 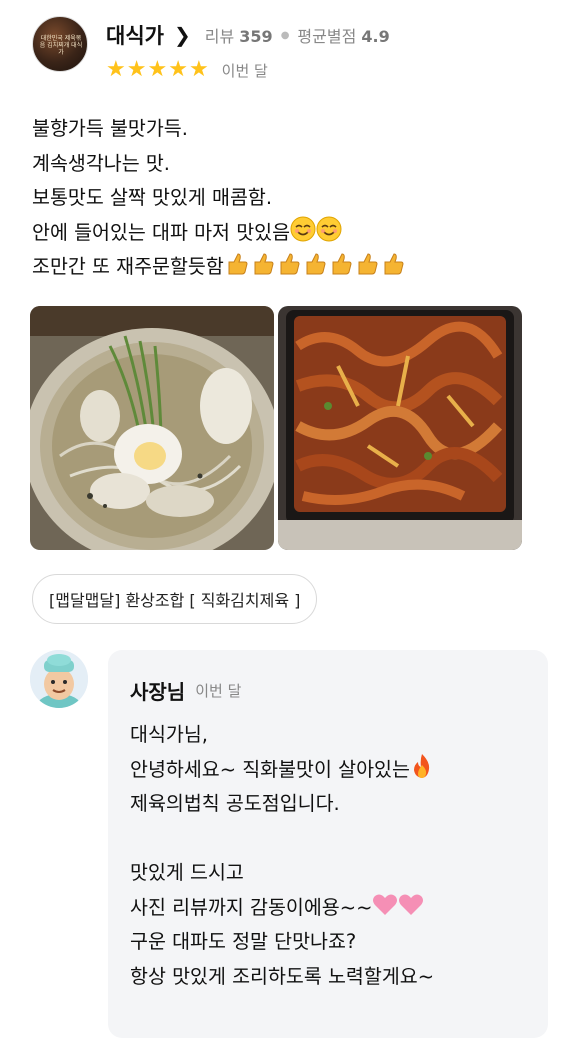 I want to click on review-line-text: 조만간 또 재주문할듯함, so click(x=128, y=266).